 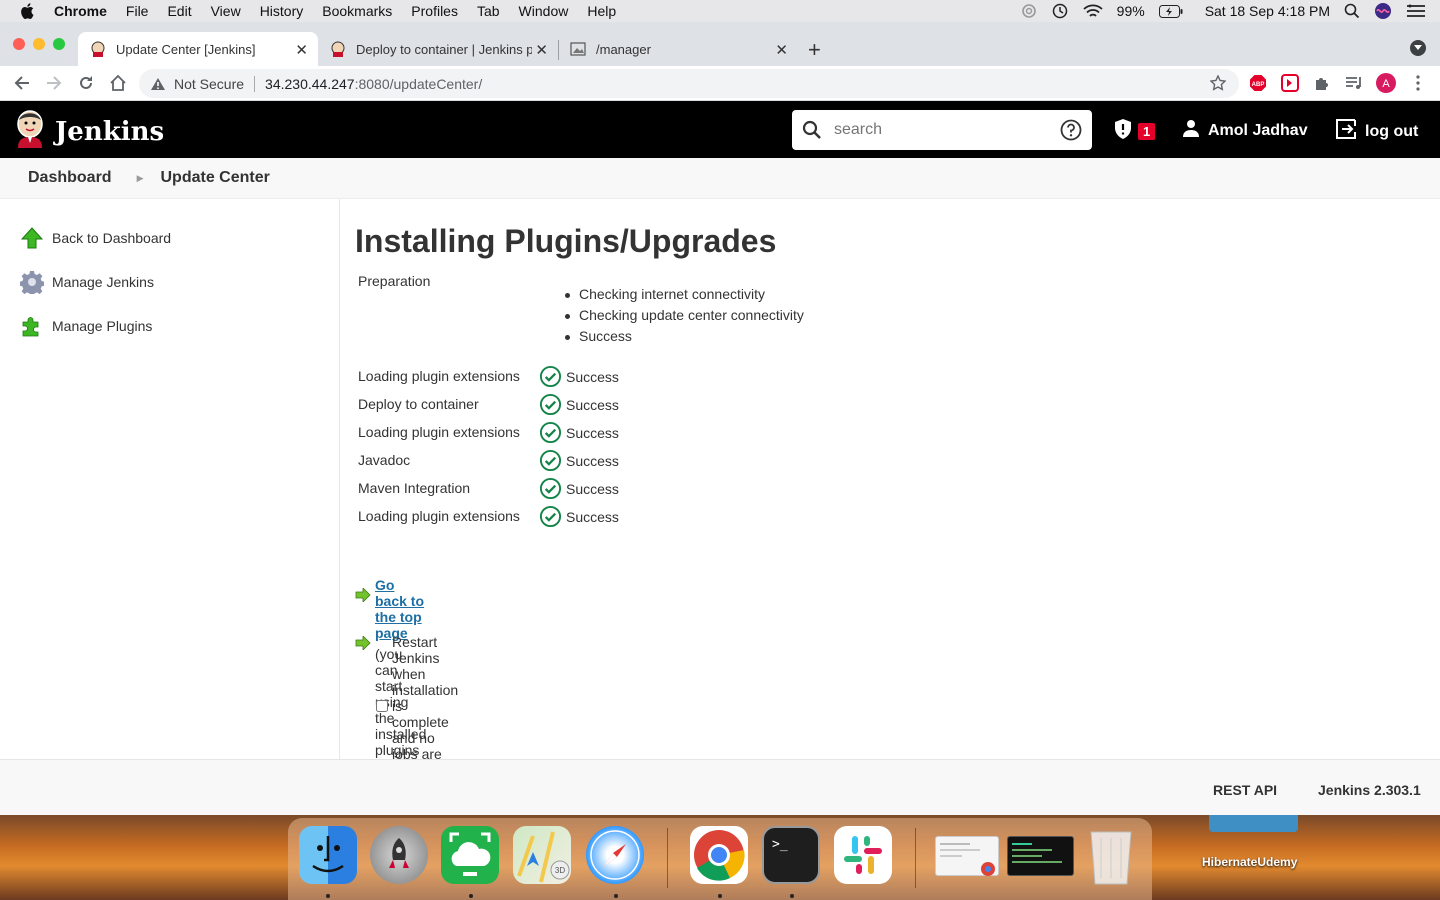 I want to click on menu-profiles: Profiles, so click(x=434, y=11).